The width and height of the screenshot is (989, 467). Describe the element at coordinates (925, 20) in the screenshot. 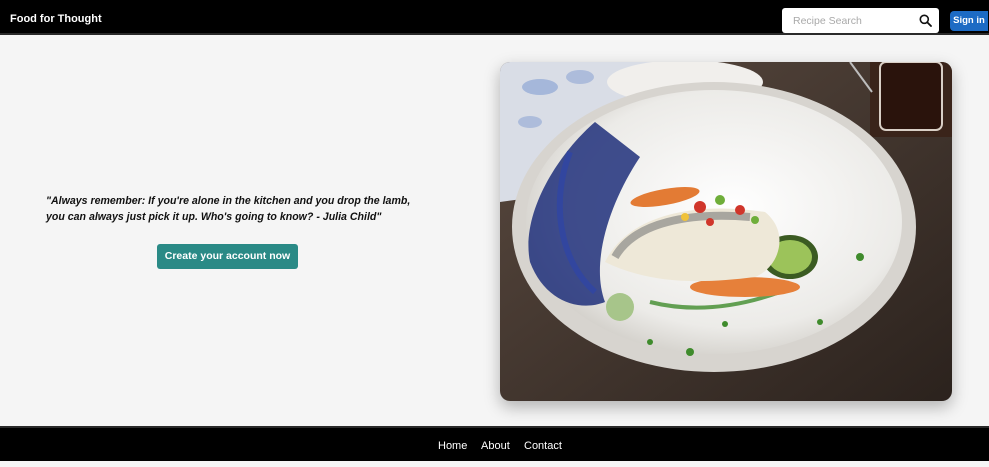

I see `search-icon` at that location.